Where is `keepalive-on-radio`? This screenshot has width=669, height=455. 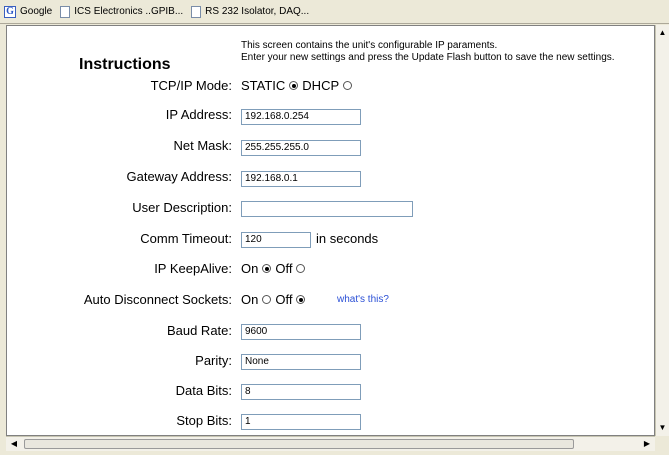 keepalive-on-radio is located at coordinates (267, 268).